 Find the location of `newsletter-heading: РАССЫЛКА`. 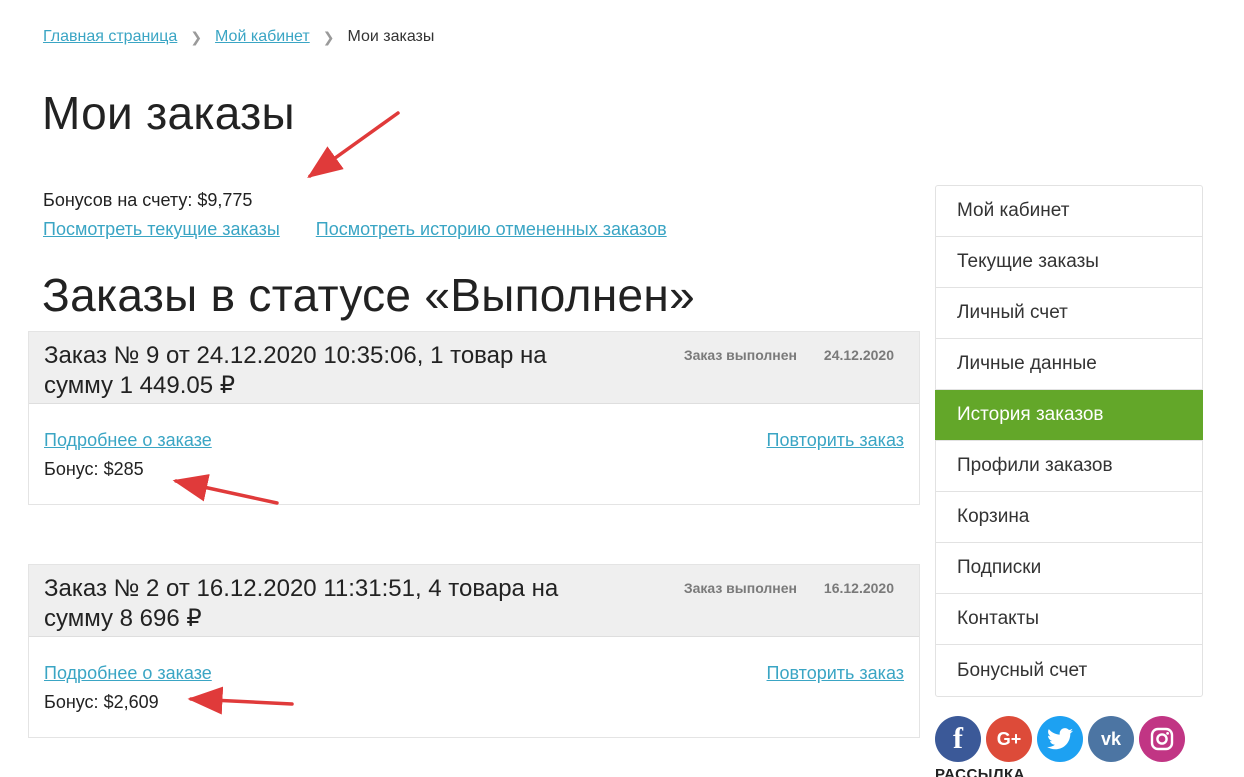

newsletter-heading: РАССЫЛКА is located at coordinates (980, 771).